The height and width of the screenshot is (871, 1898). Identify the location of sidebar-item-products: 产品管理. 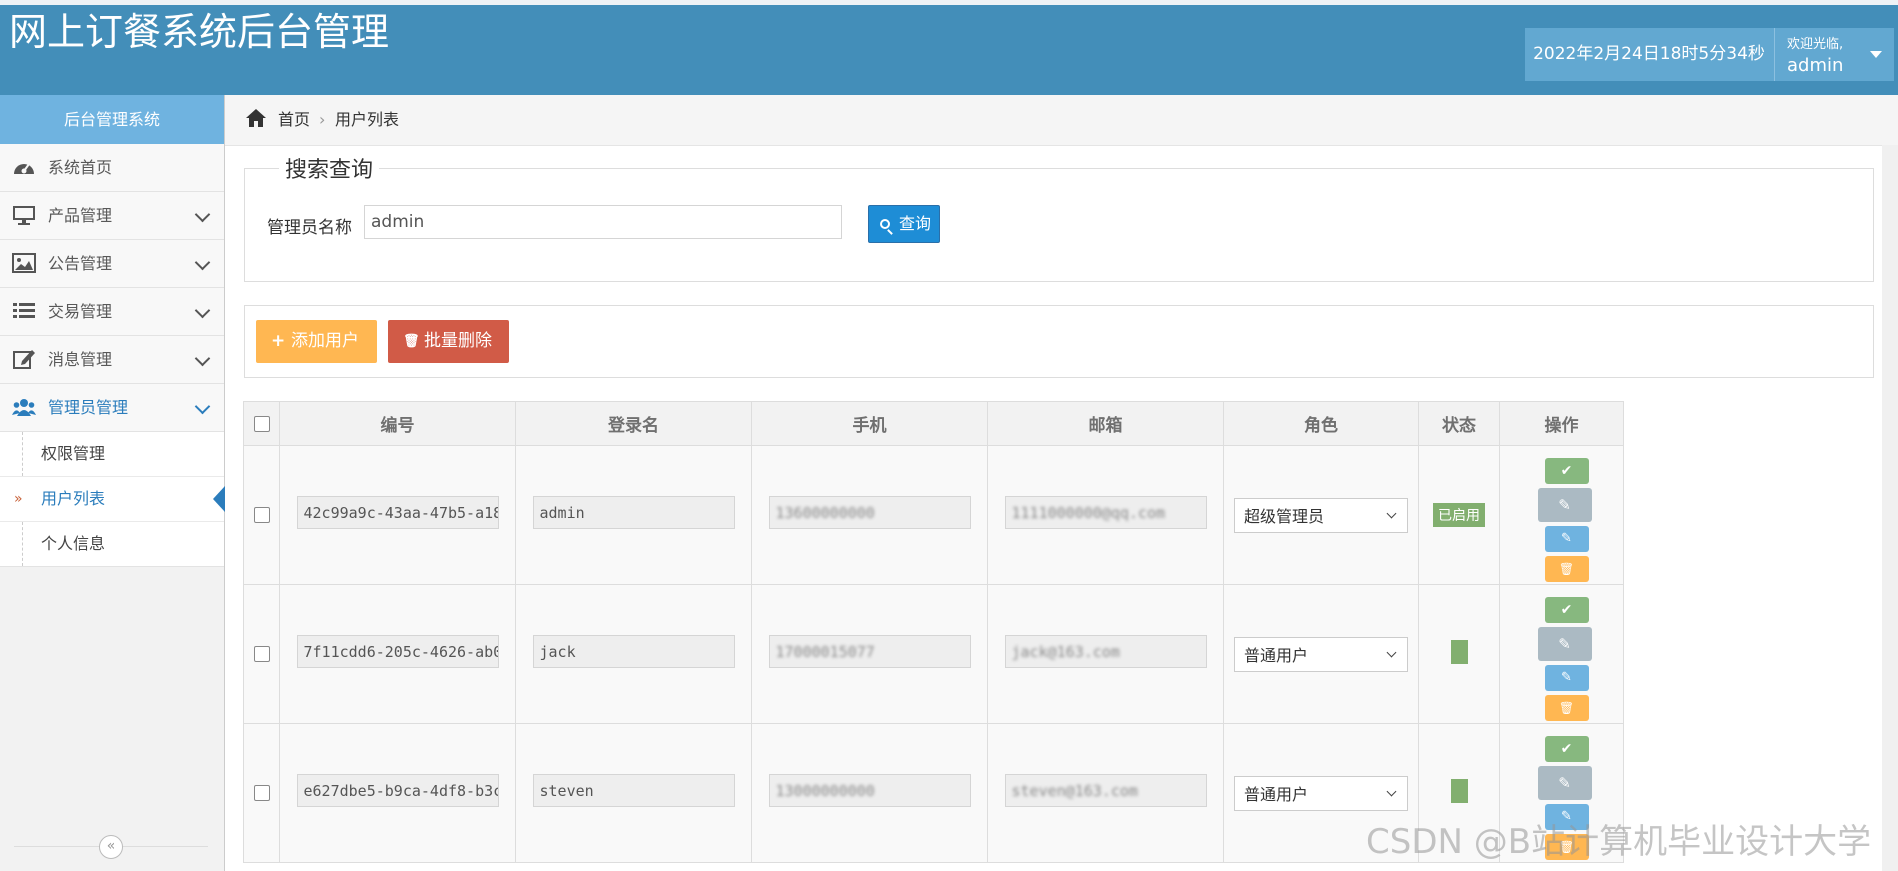
(112, 216).